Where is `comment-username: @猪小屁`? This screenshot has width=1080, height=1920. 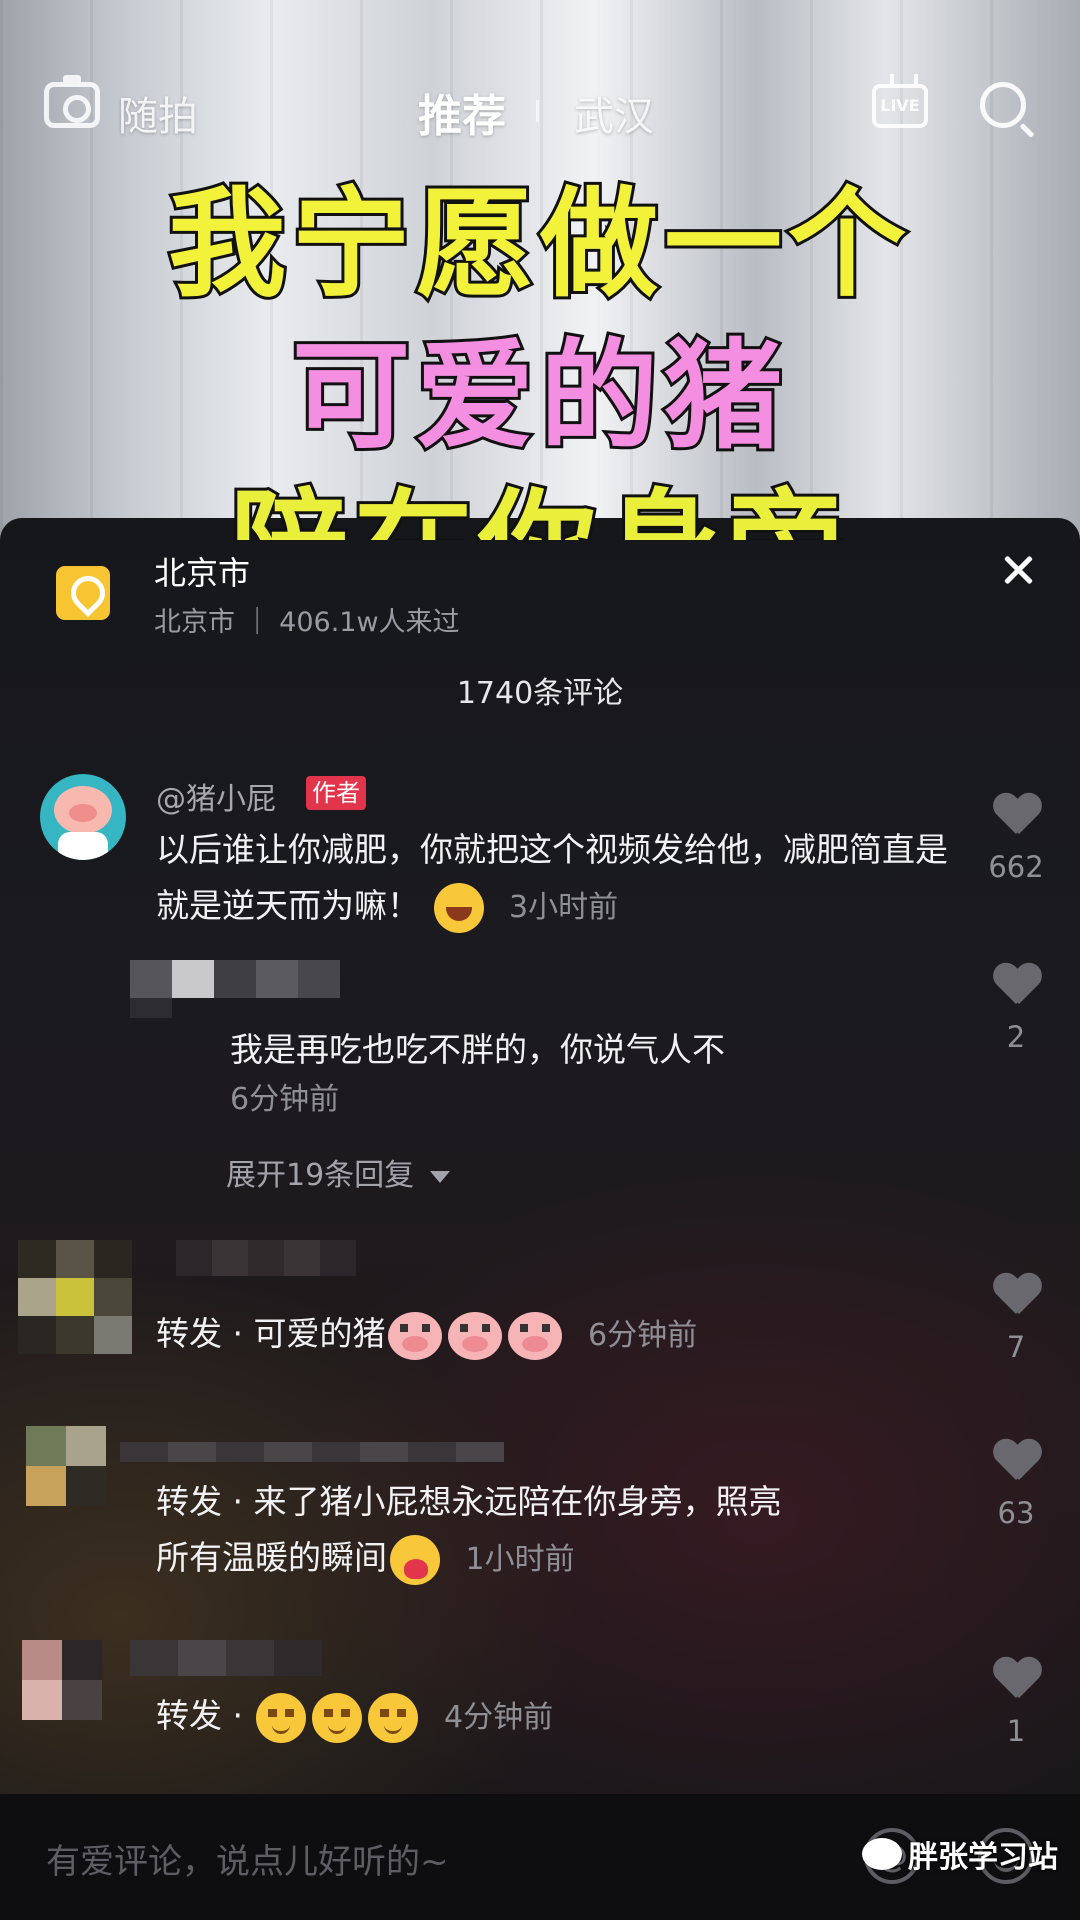
comment-username: @猪小屁 is located at coordinates (216, 796).